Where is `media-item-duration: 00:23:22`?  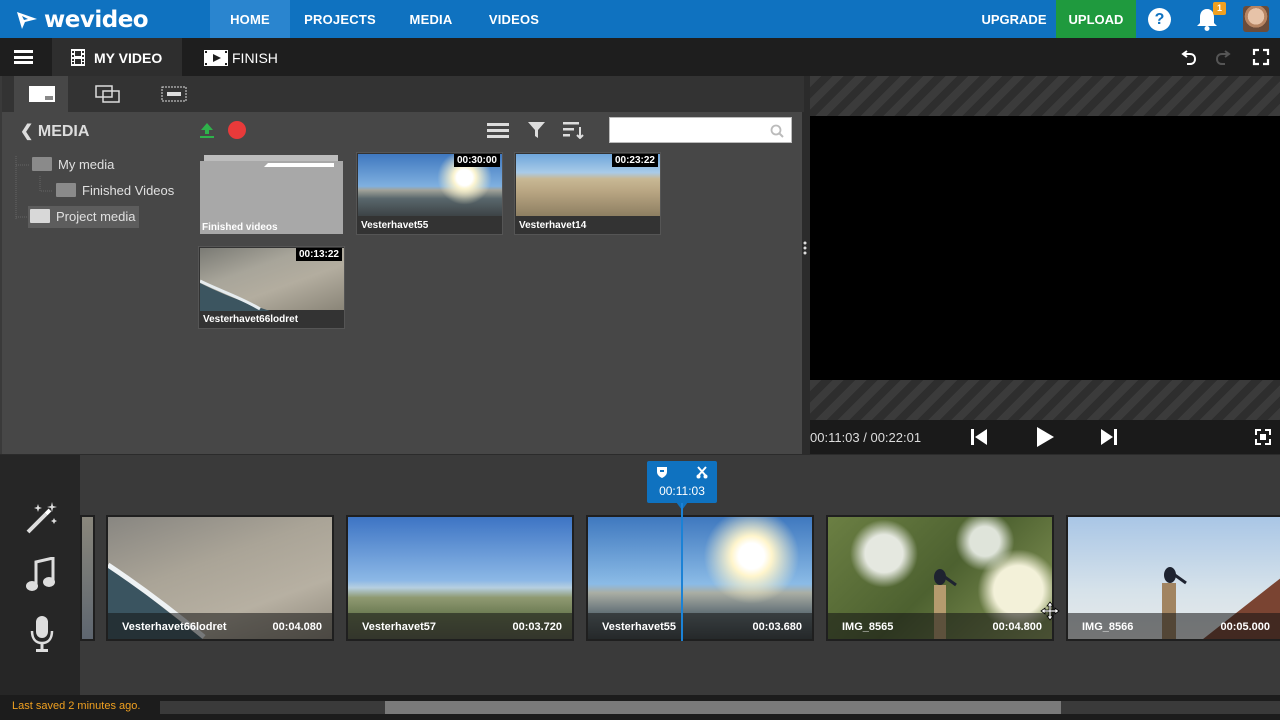 media-item-duration: 00:23:22 is located at coordinates (634, 160).